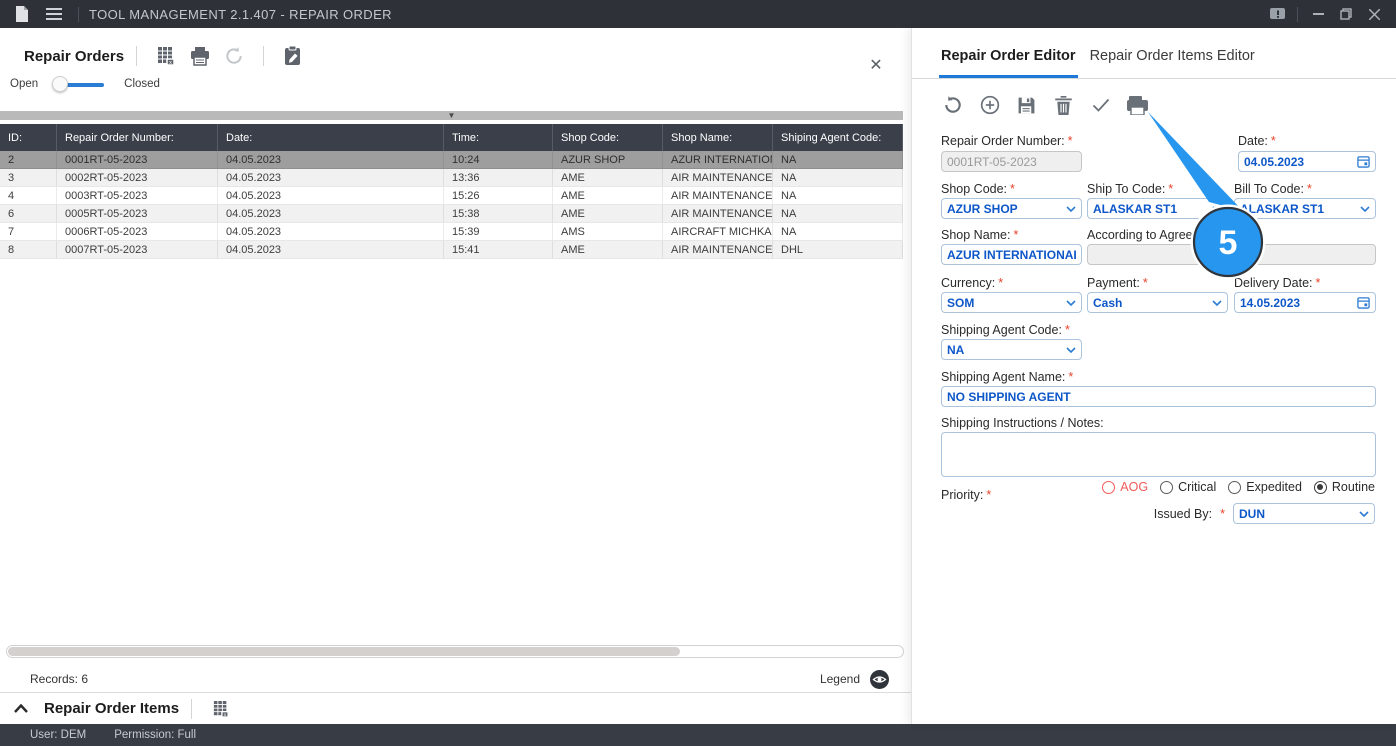 The image size is (1396, 746). Describe the element at coordinates (1011, 161) in the screenshot. I see `repair-order-number-field: 0001RT-05-2023` at that location.